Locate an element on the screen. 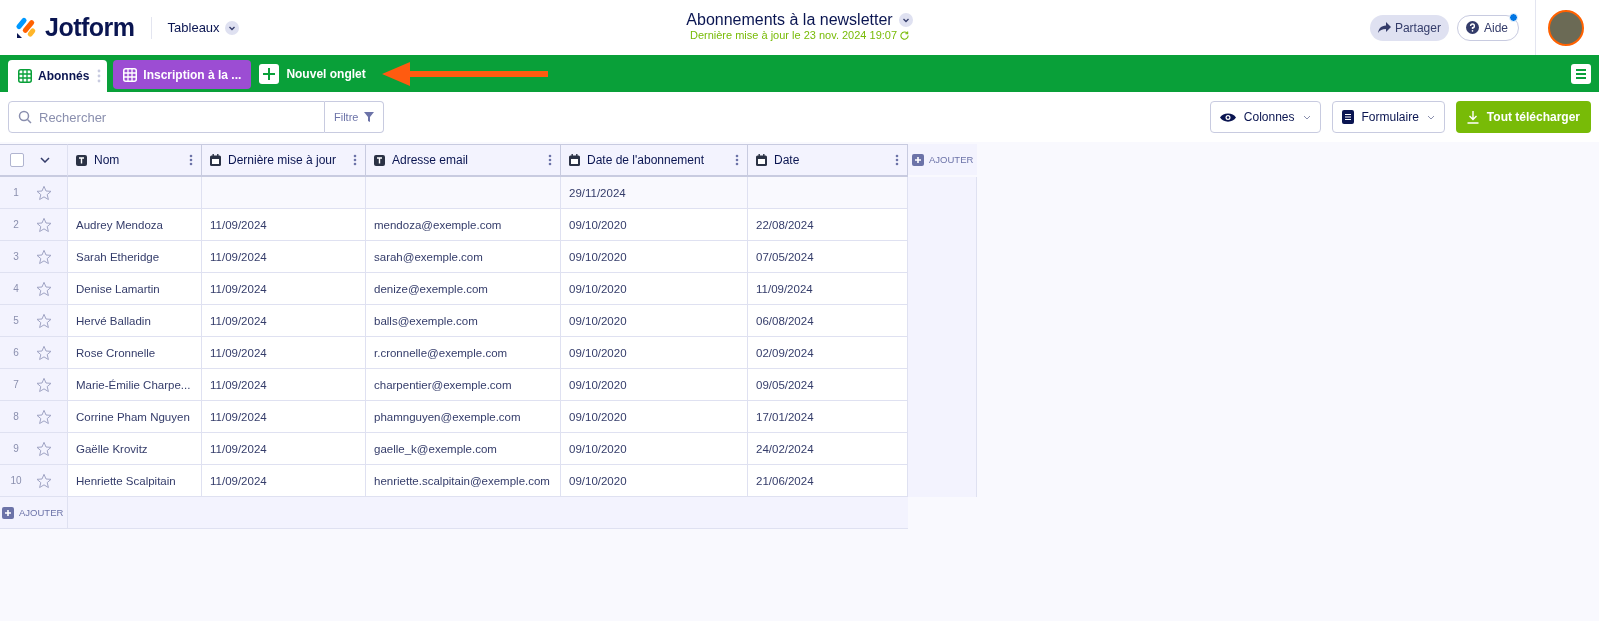 The image size is (1599, 621). form-dropdown: Formulaire is located at coordinates (1388, 117).